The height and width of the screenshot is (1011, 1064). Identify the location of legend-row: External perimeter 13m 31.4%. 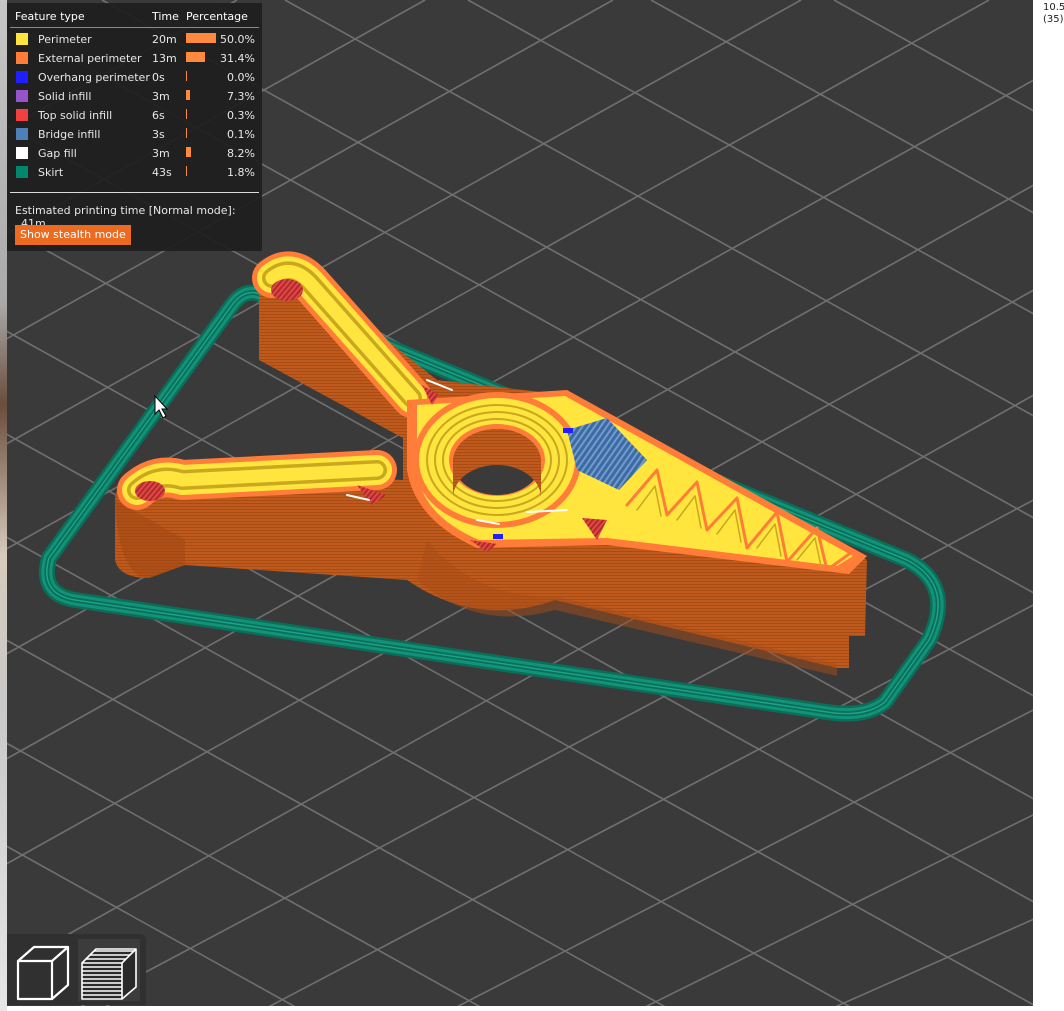
(134, 58).